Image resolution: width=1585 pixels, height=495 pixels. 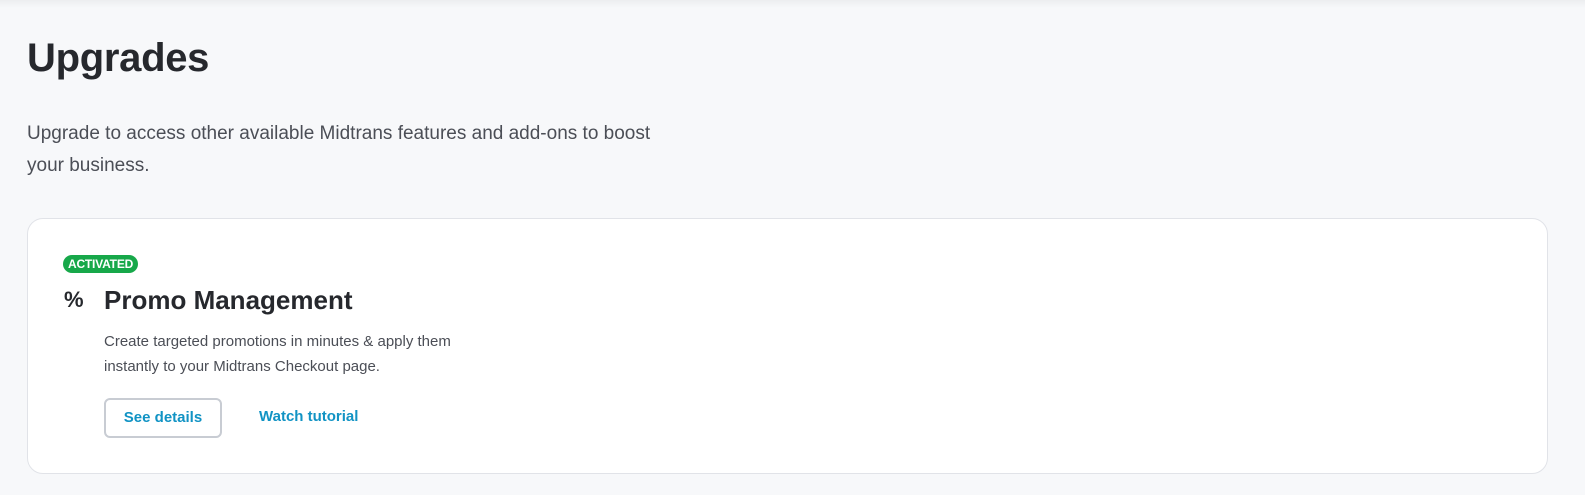 What do you see at coordinates (792, 4) in the screenshot?
I see `header-shadow` at bounding box center [792, 4].